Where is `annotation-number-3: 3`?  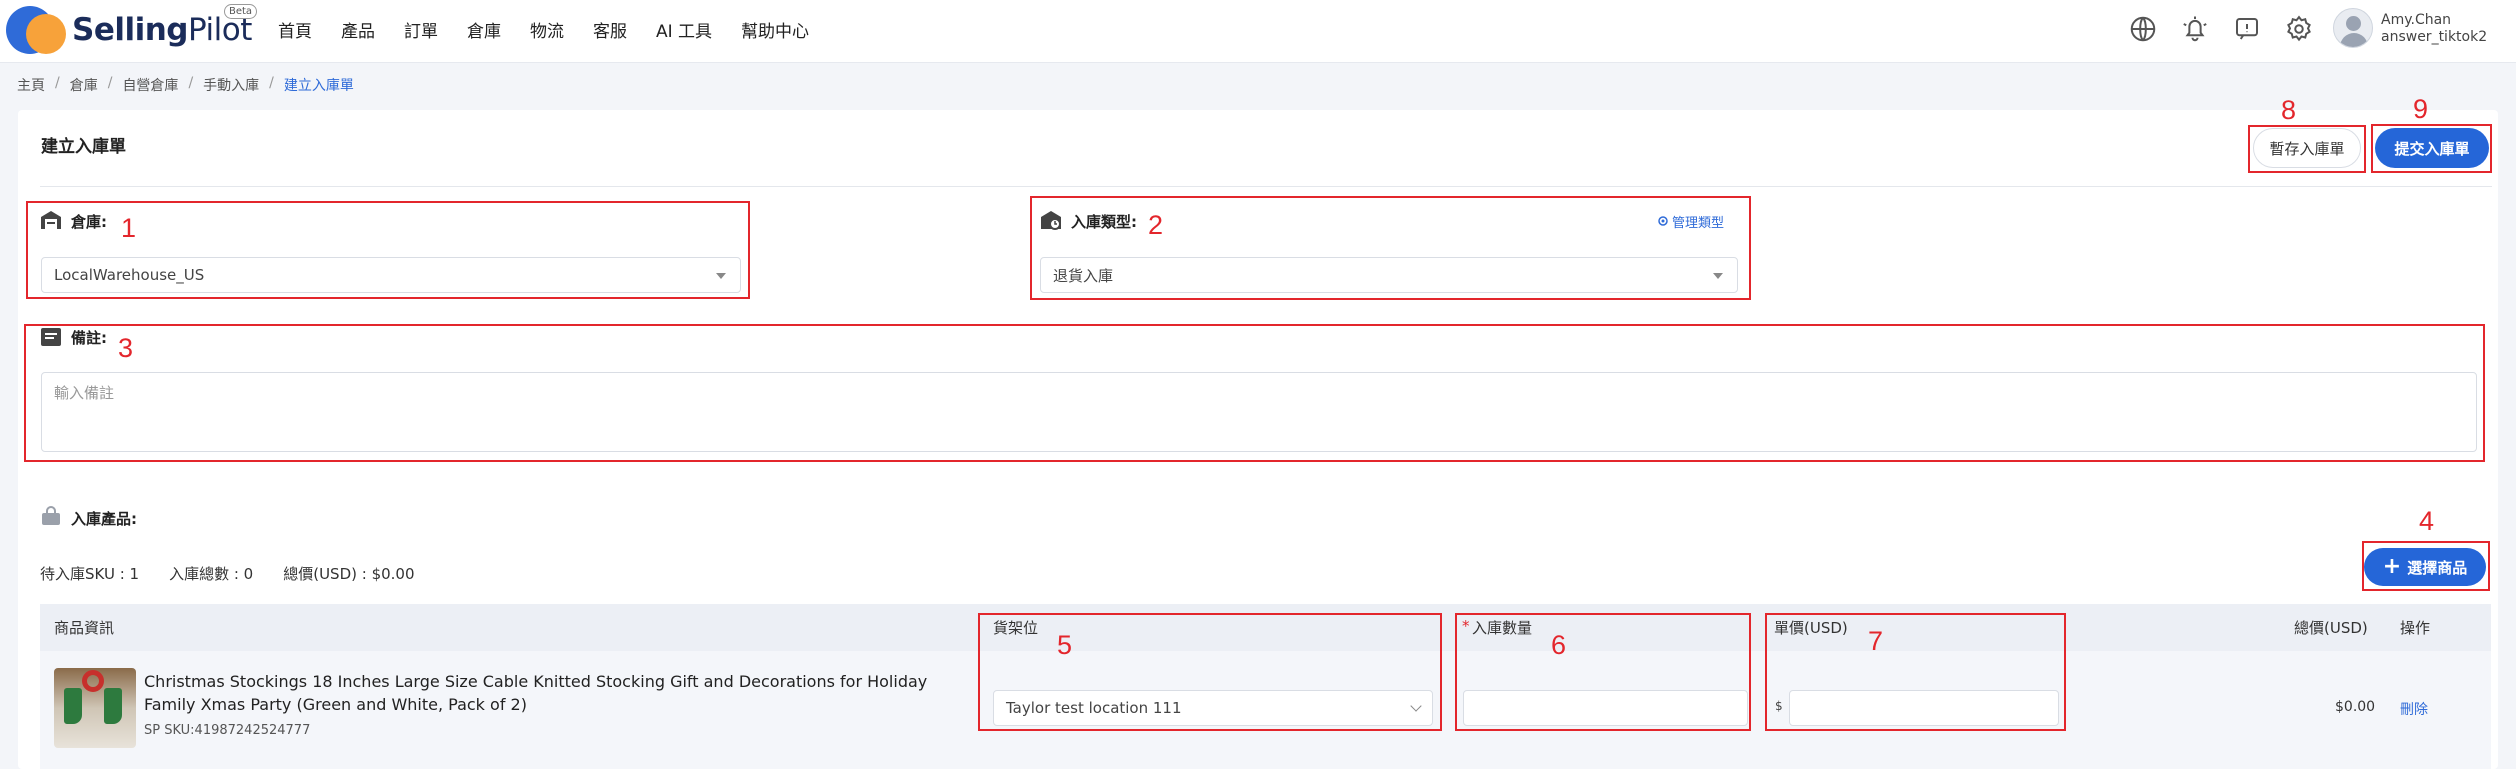 annotation-number-3: 3 is located at coordinates (126, 348).